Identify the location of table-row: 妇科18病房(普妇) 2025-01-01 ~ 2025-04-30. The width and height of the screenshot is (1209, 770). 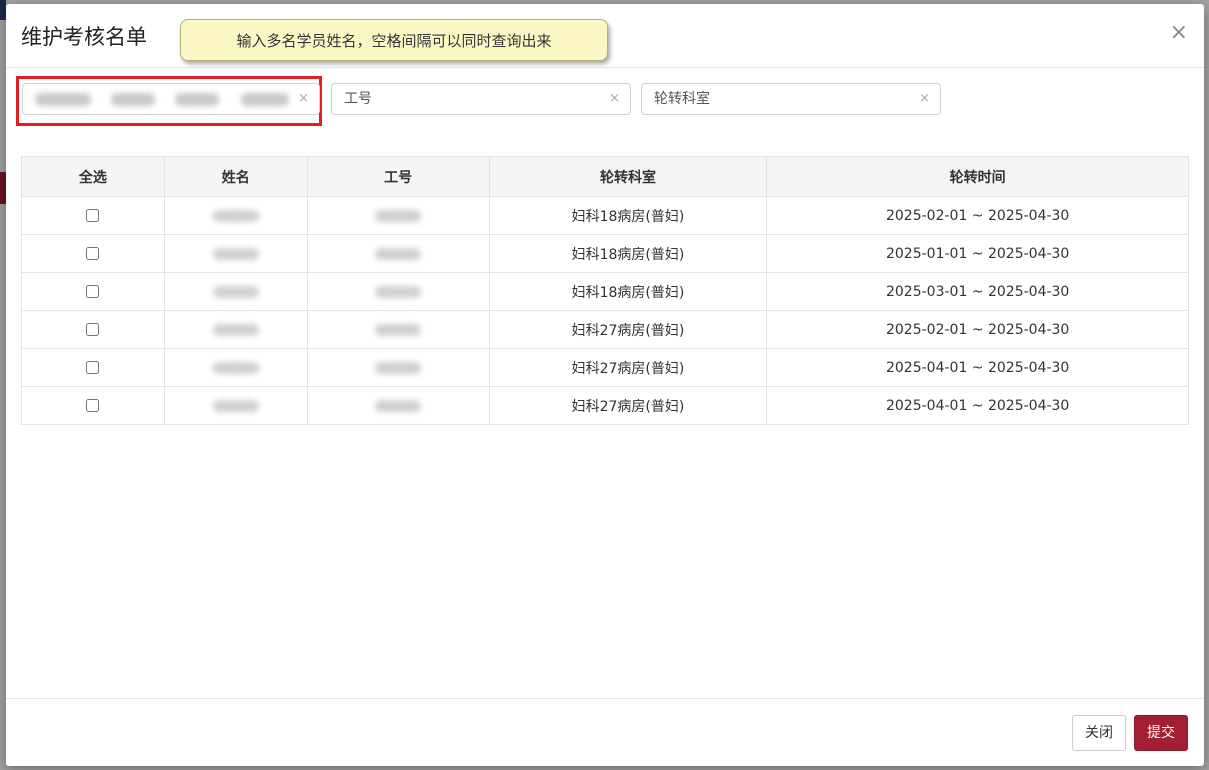
(605, 253).